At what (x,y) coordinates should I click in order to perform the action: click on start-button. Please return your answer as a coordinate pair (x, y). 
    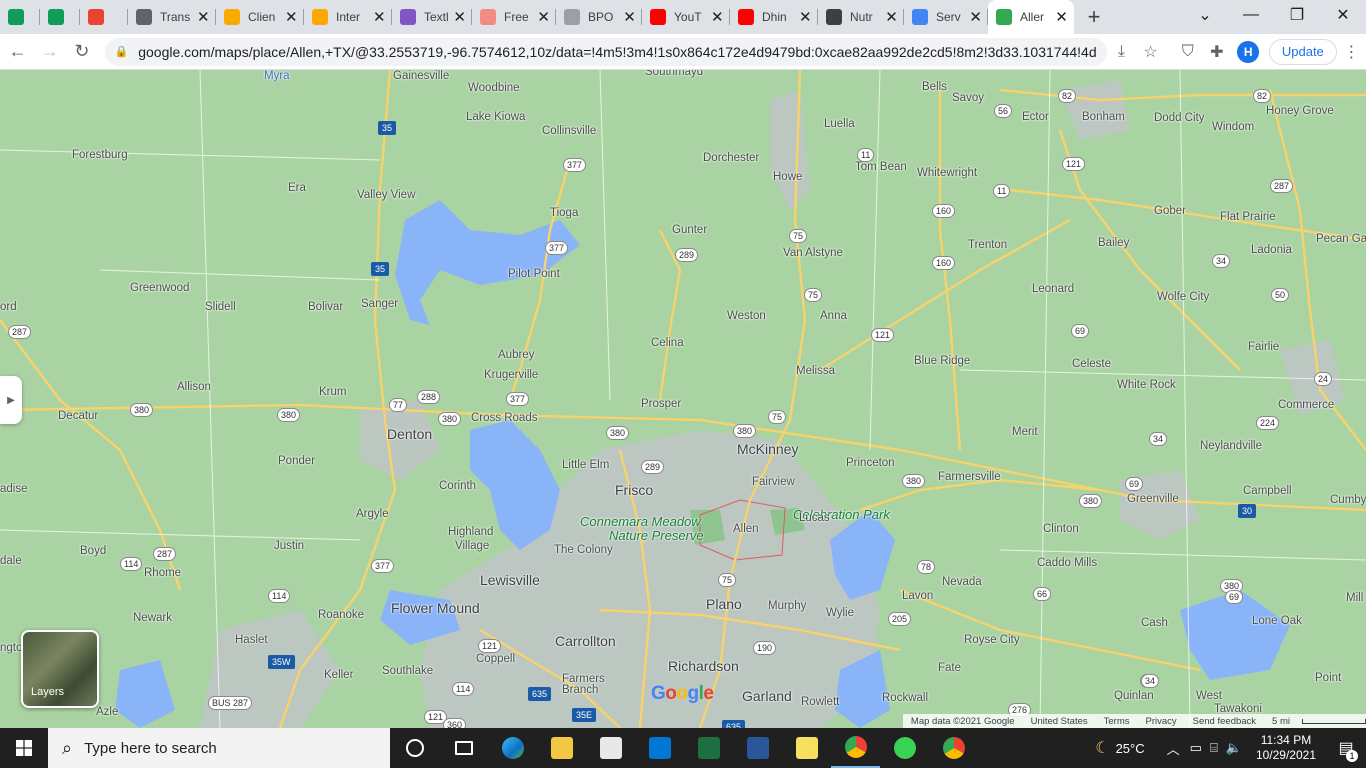
    Looking at the image, I should click on (24, 748).